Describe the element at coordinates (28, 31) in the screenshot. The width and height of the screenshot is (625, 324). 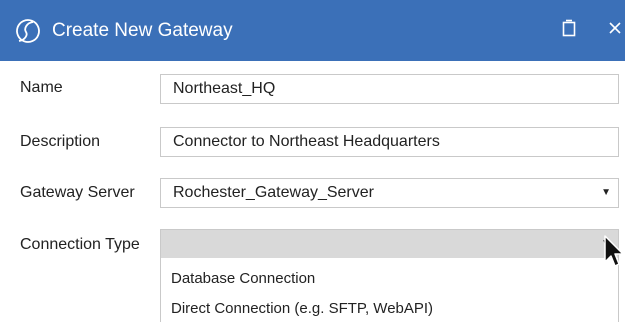
I see `s-script-logo-icon` at that location.